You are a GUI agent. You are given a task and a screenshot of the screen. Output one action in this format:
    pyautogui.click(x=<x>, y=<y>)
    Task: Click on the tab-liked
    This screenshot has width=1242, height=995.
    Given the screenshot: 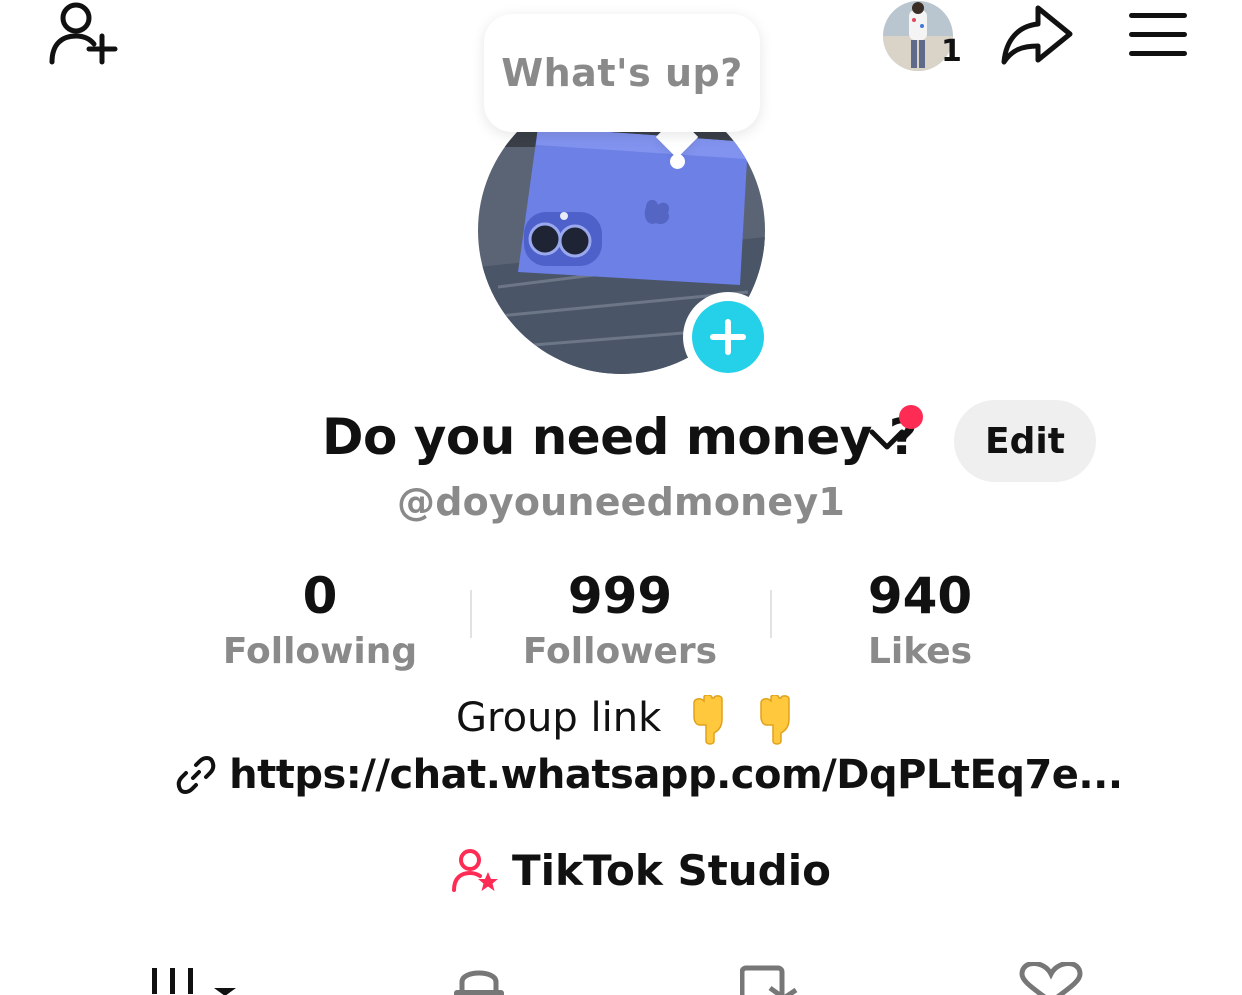 What is the action you would take?
    pyautogui.click(x=1051, y=978)
    